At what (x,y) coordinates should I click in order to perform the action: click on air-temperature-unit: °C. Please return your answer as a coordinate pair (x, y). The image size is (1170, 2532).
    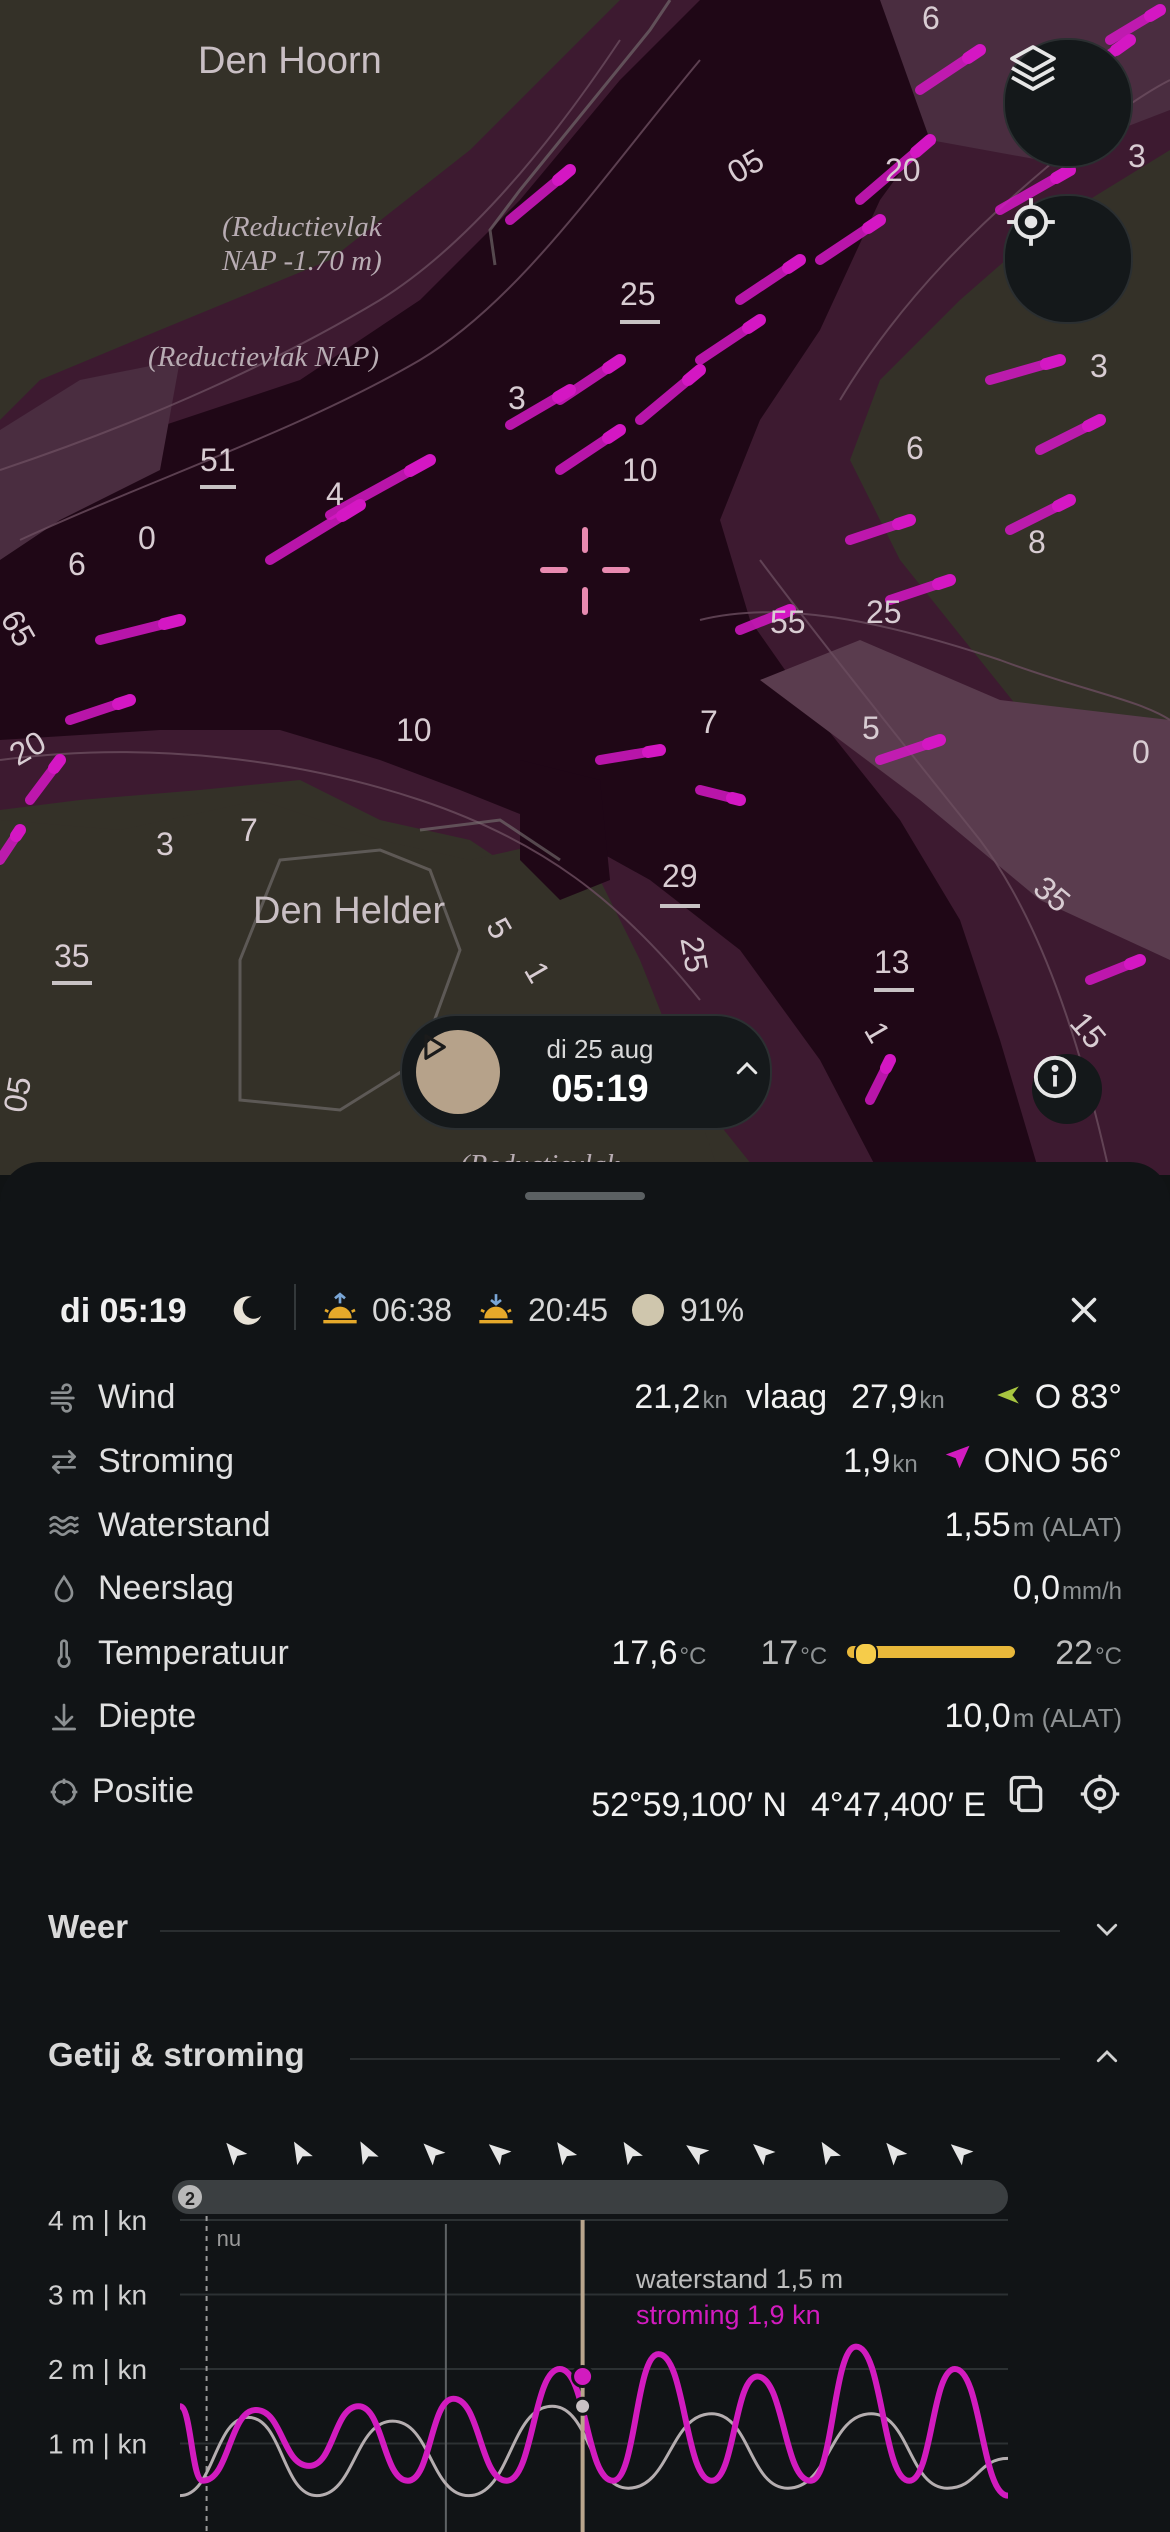
    Looking at the image, I should click on (693, 1656).